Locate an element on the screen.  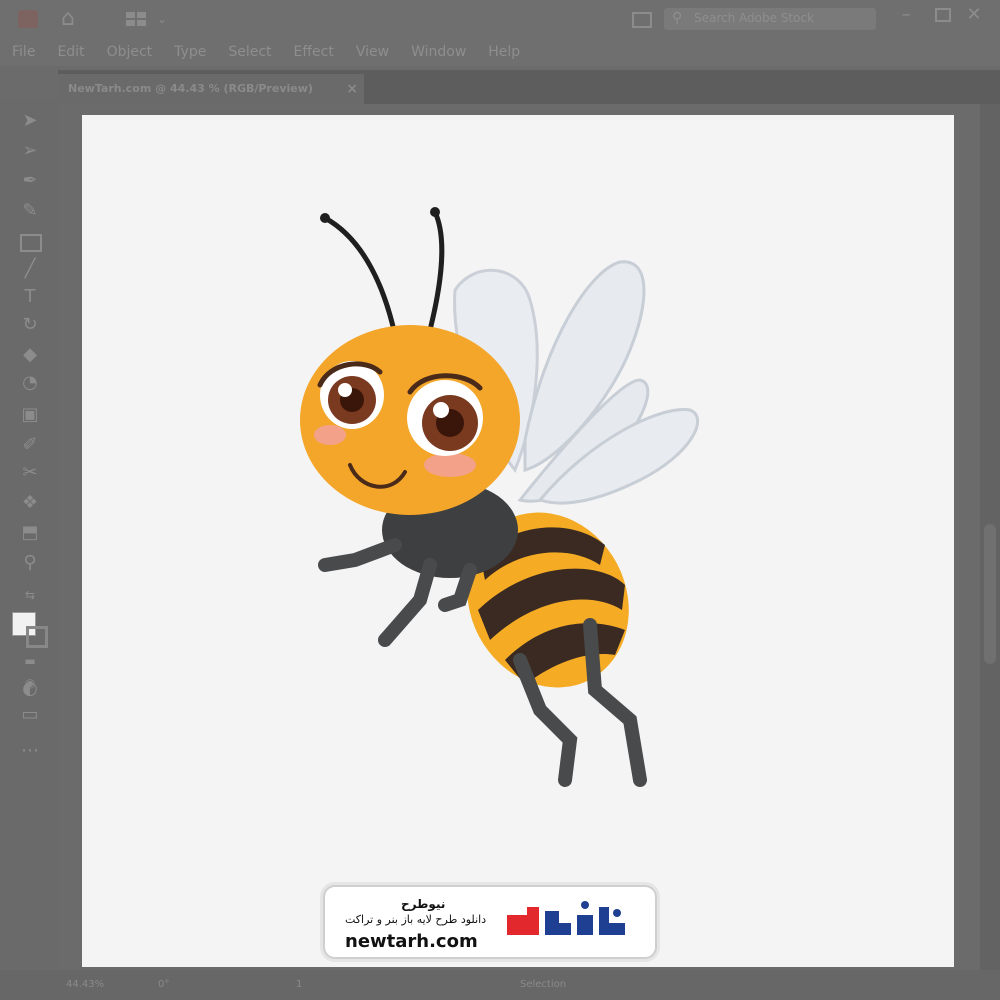
selection-tool-icon: ➤ is located at coordinates (30, 121).